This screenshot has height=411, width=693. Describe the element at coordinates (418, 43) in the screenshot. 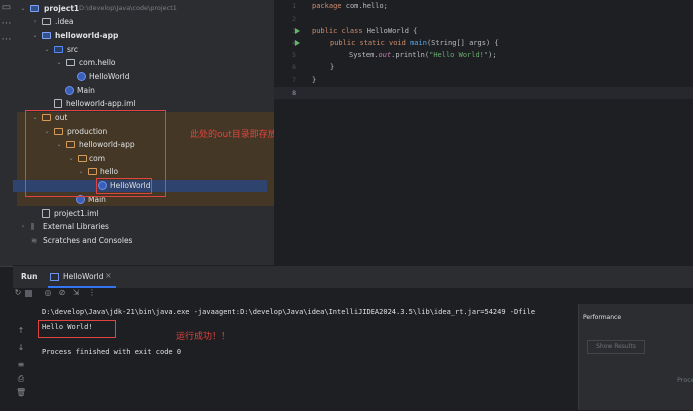

I see `code-method: main` at that location.